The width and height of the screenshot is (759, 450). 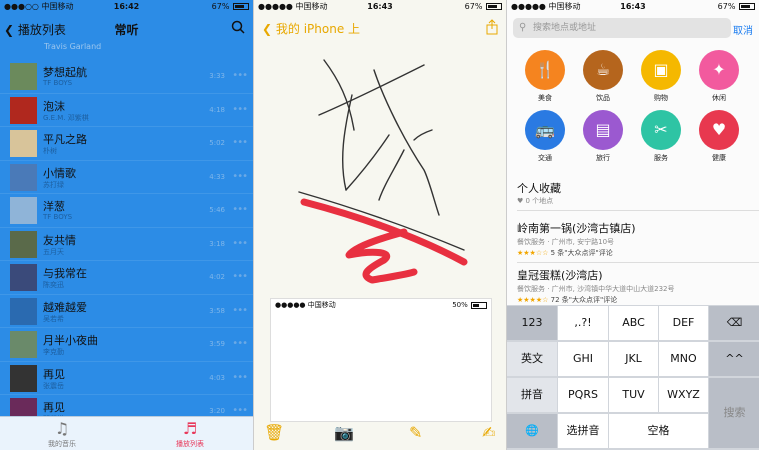 What do you see at coordinates (545, 158) in the screenshot?
I see `category-label: 交通` at bounding box center [545, 158].